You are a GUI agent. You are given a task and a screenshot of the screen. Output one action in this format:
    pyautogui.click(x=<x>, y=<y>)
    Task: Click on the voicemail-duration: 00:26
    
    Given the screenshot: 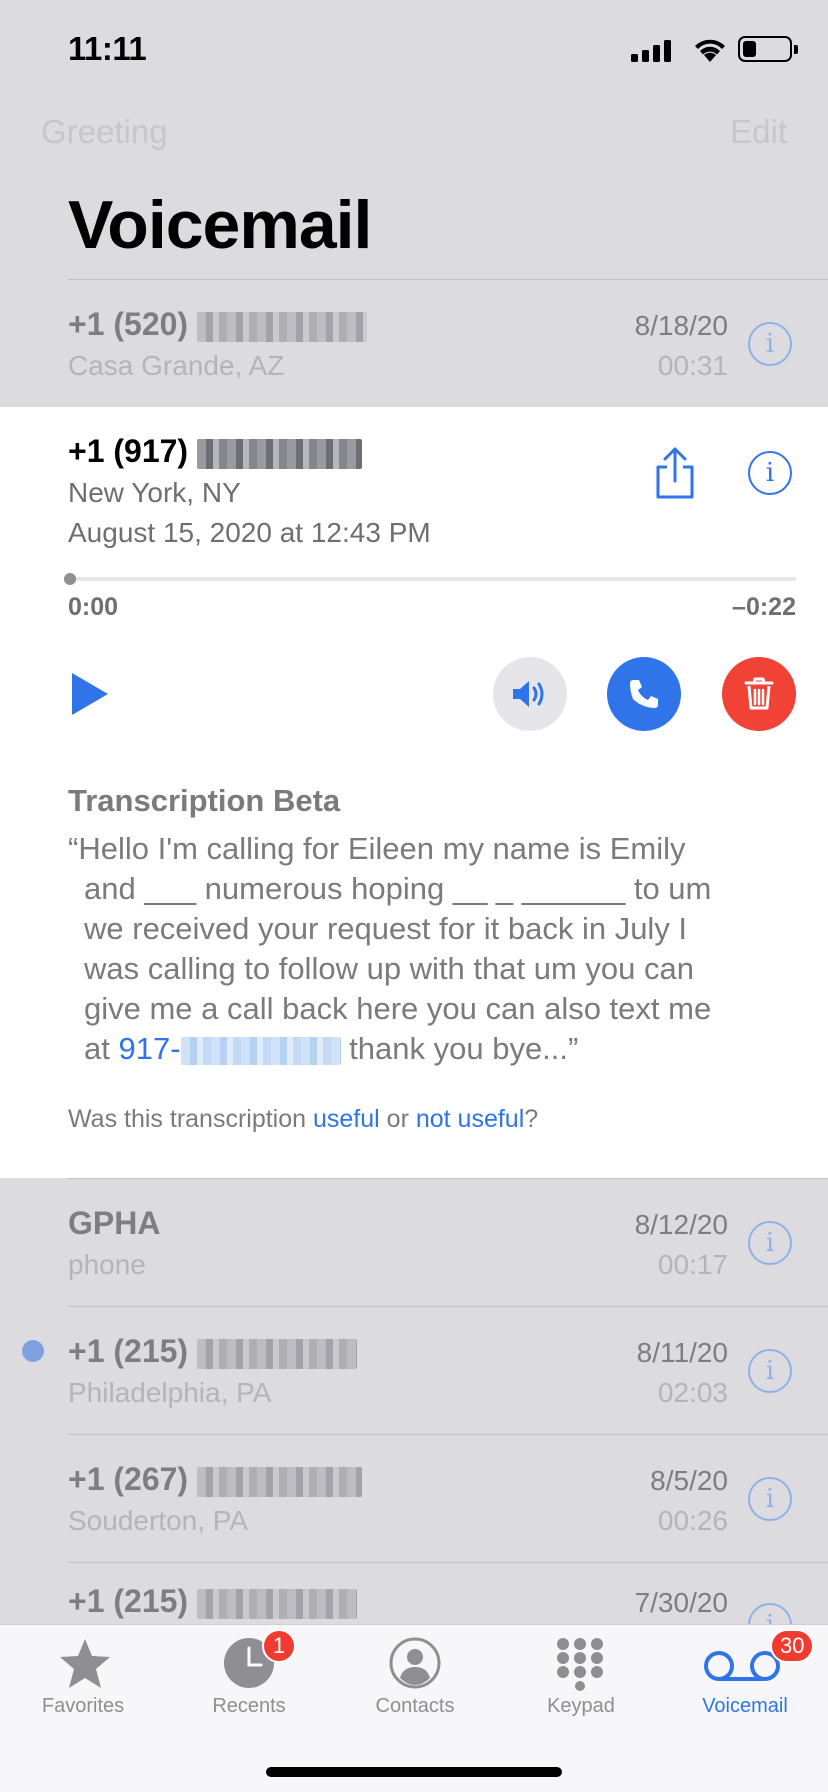 What is the action you would take?
    pyautogui.click(x=692, y=1520)
    